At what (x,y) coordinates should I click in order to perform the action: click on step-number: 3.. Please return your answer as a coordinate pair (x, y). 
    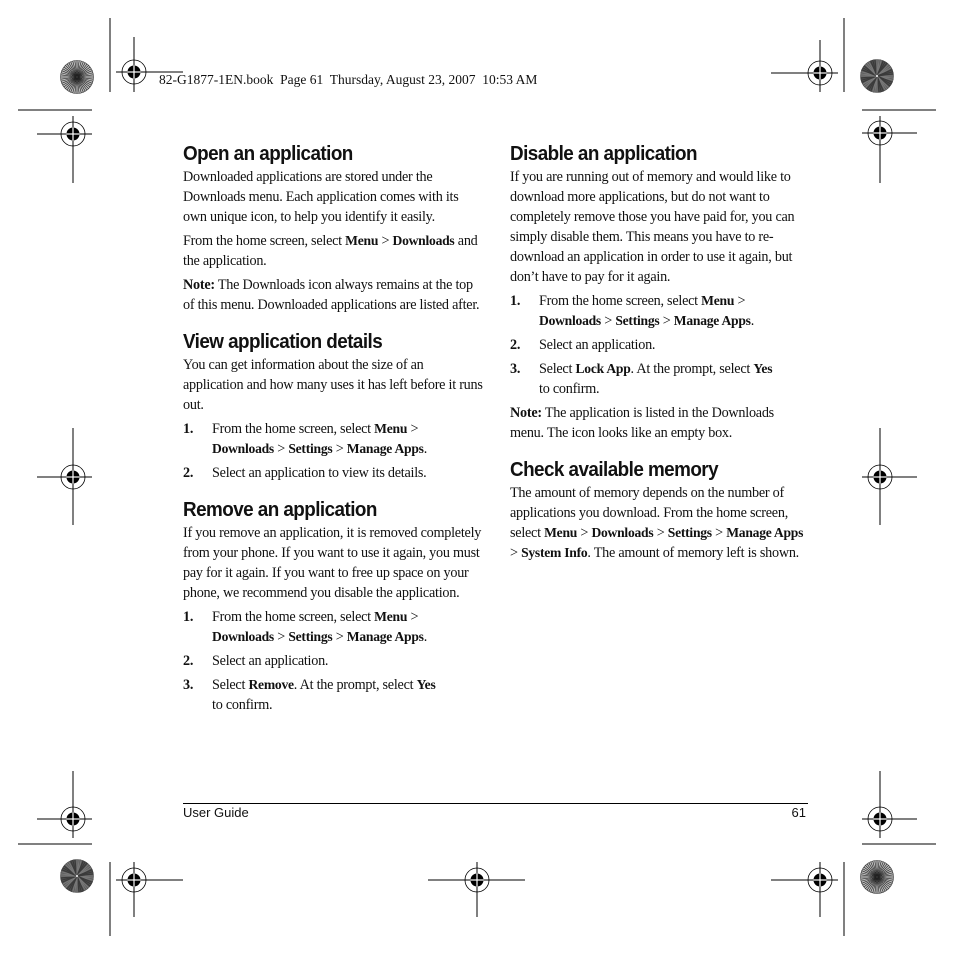
    Looking at the image, I should click on (515, 369).